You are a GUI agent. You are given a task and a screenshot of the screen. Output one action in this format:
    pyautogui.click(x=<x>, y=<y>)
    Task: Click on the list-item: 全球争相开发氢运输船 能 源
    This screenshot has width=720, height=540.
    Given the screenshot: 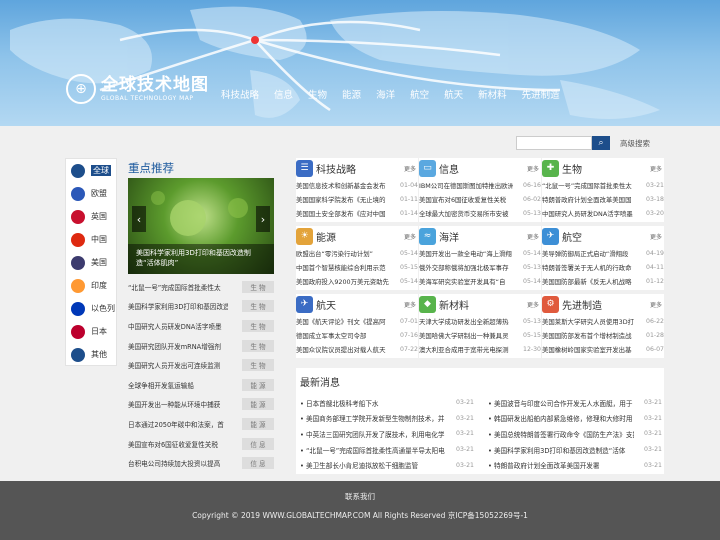 What is the action you would take?
    pyautogui.click(x=201, y=385)
    